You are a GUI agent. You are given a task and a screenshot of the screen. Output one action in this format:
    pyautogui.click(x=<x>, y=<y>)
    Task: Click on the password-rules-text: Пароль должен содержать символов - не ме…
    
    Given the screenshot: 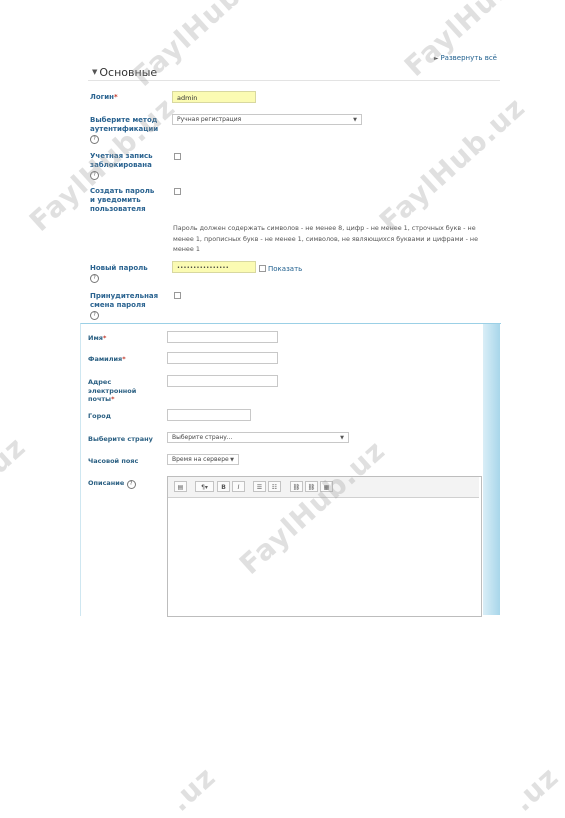 What is the action you would take?
    pyautogui.click(x=326, y=238)
    